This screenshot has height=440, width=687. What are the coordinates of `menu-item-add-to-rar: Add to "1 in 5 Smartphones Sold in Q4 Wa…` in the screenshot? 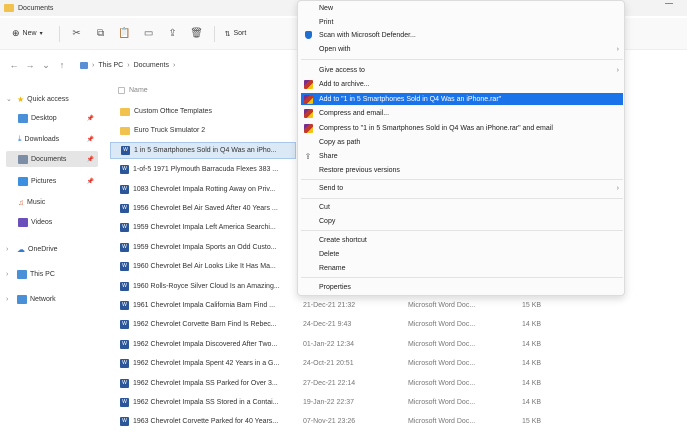 It's located at (462, 99).